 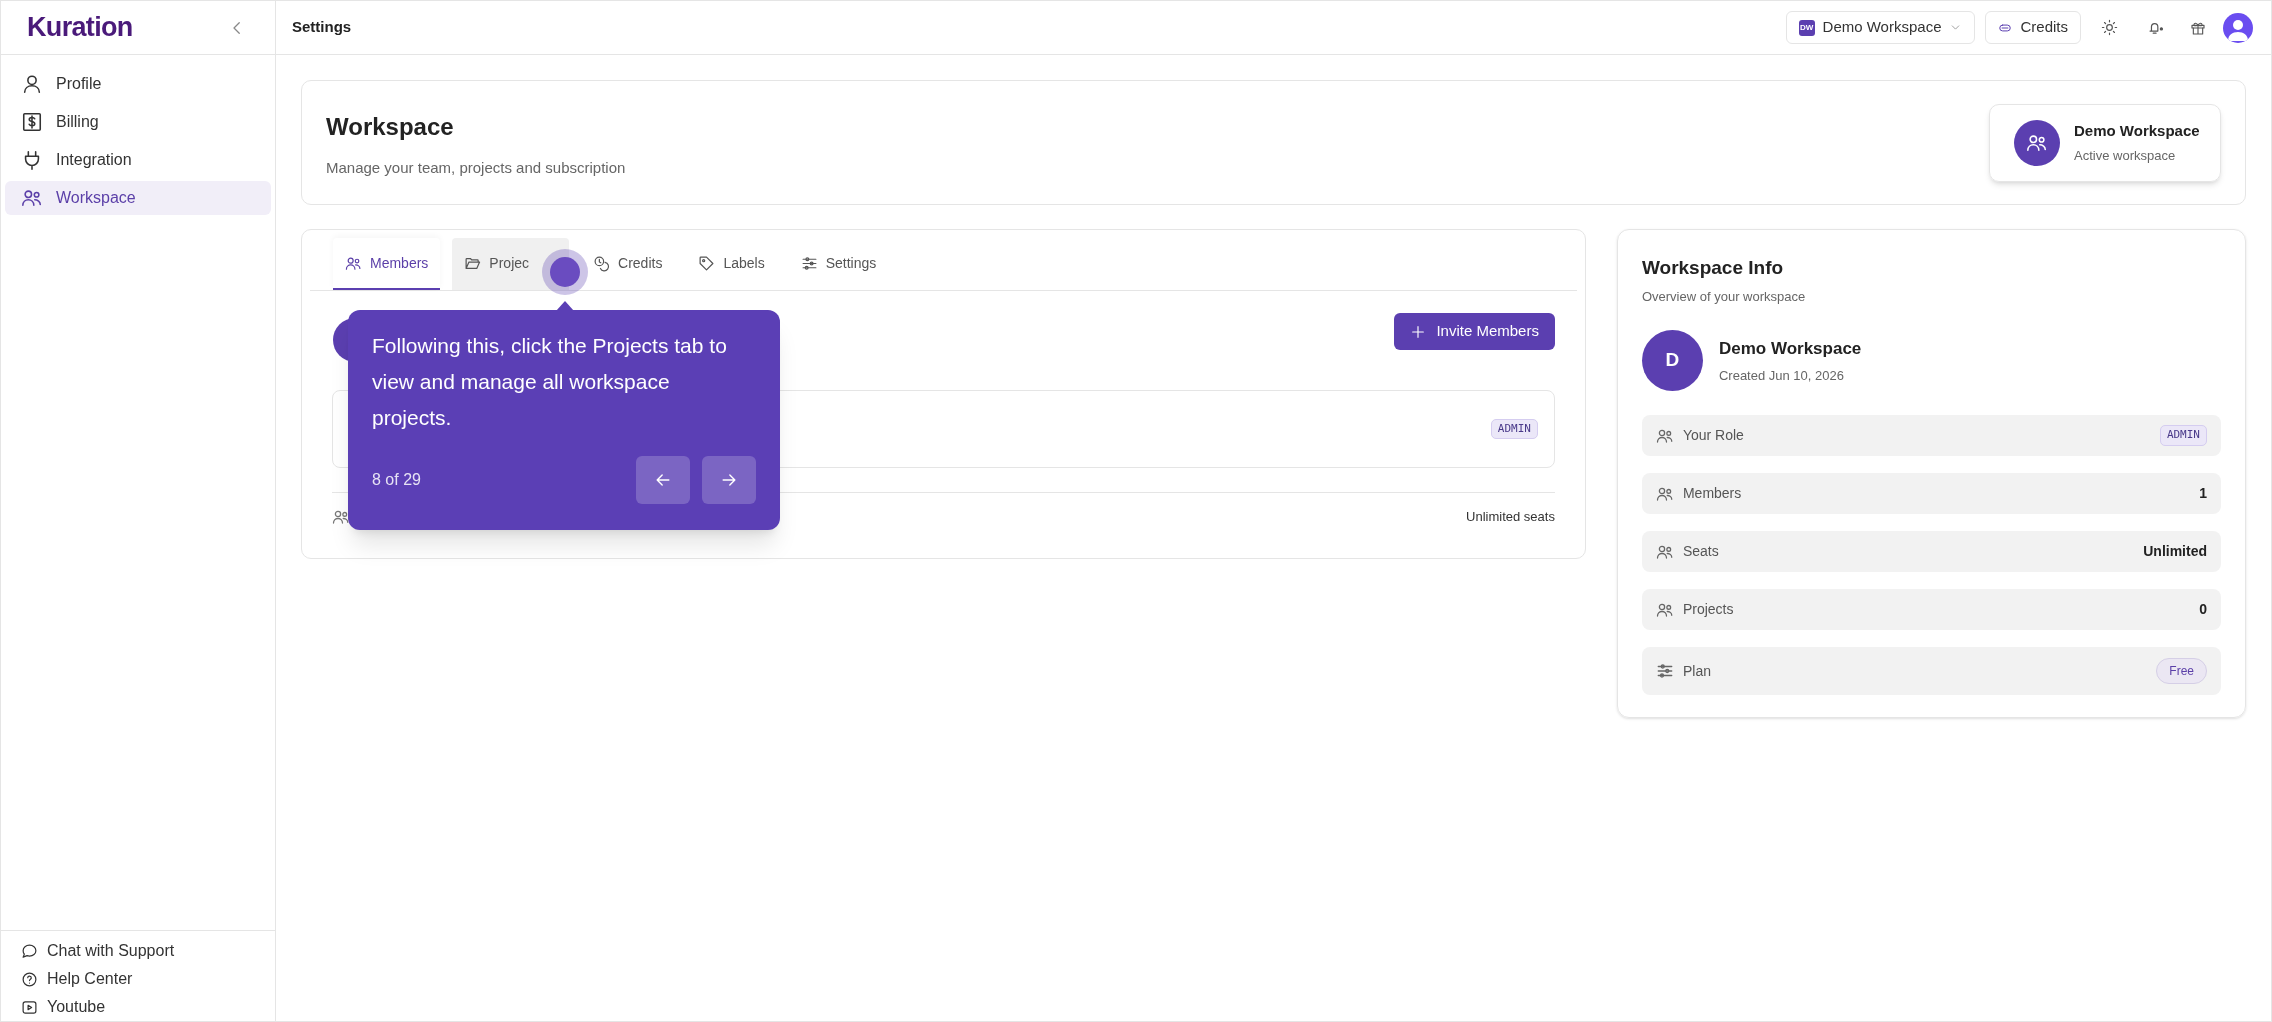 What do you see at coordinates (2238, 27) in the screenshot?
I see `avatar` at bounding box center [2238, 27].